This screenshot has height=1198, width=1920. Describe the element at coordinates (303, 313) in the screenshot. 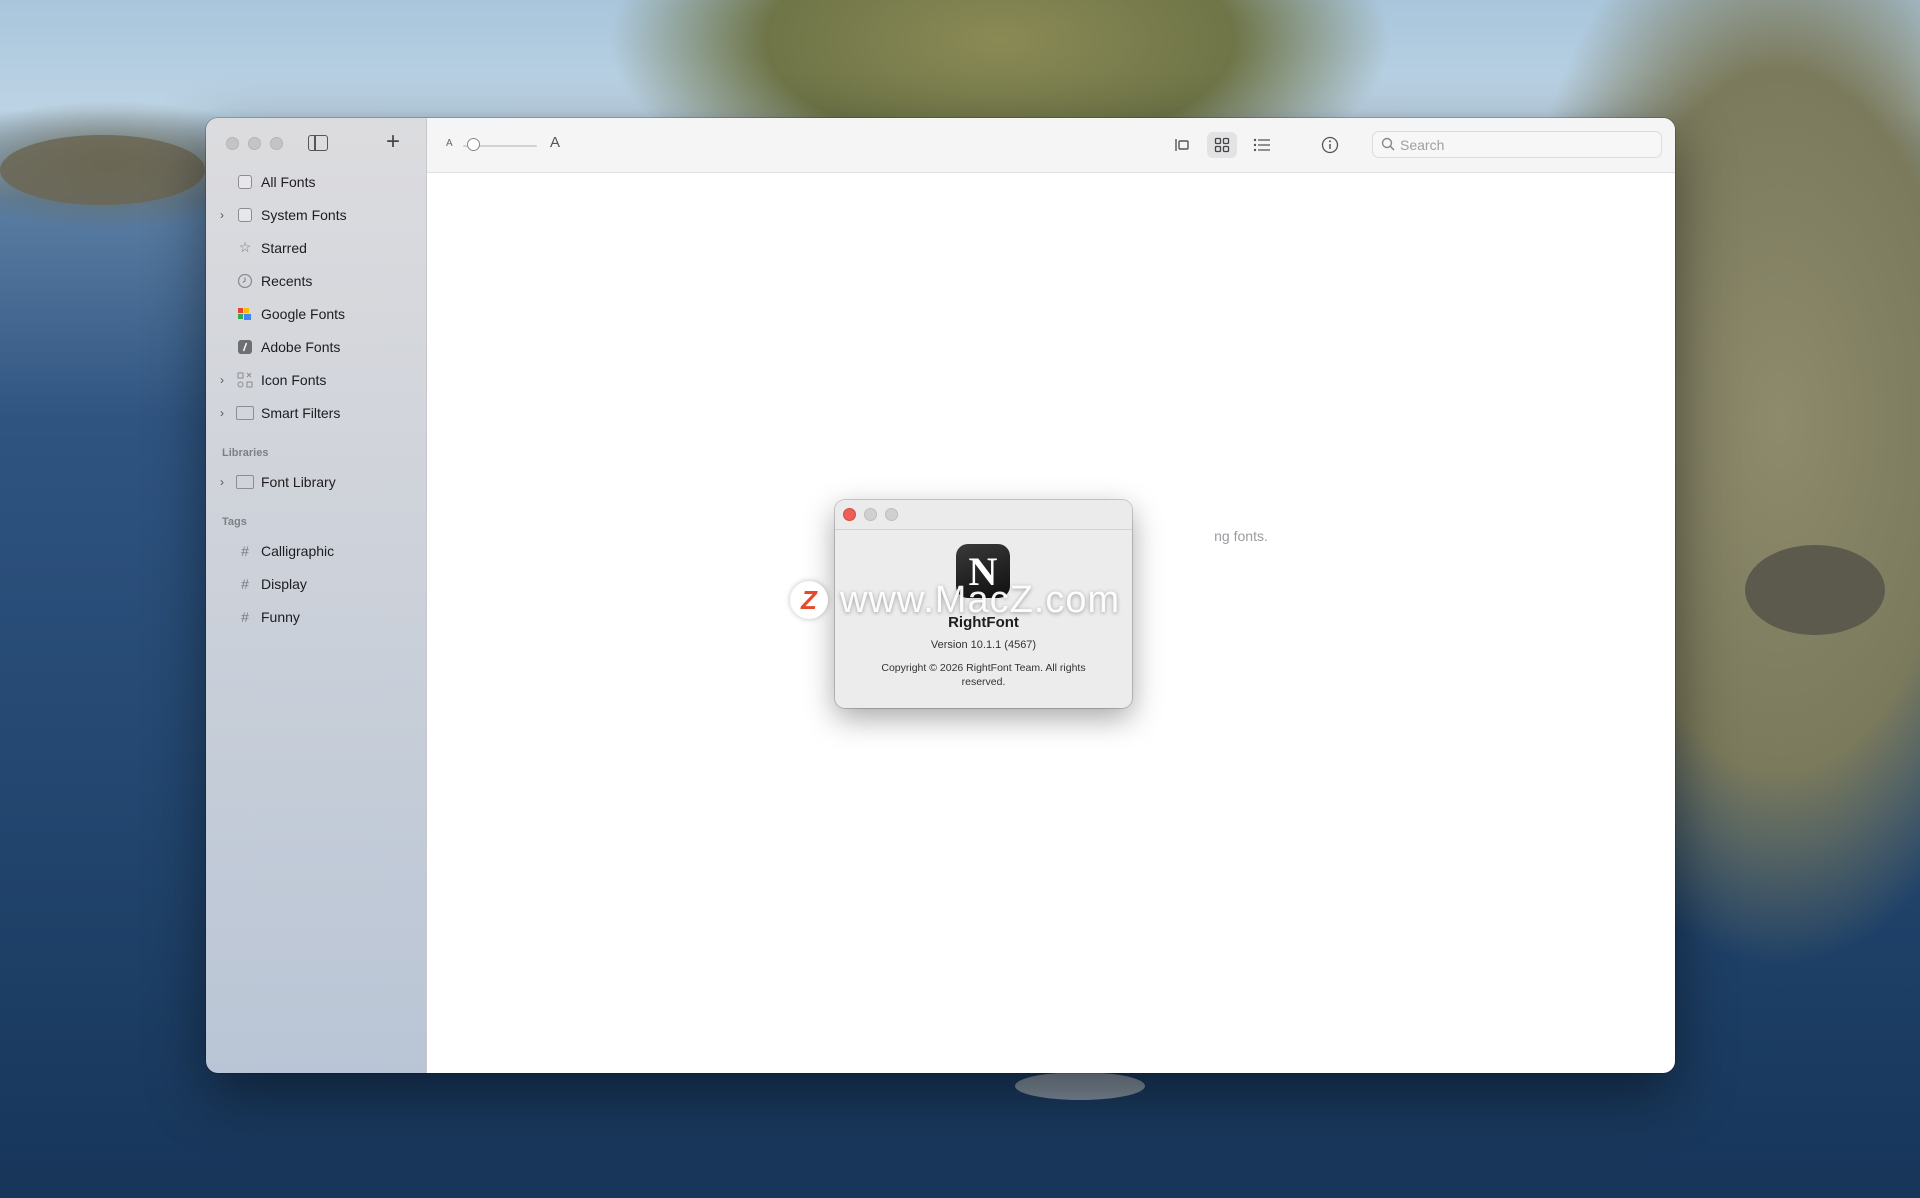

I see `sidebar-item-label: Google Fonts` at that location.